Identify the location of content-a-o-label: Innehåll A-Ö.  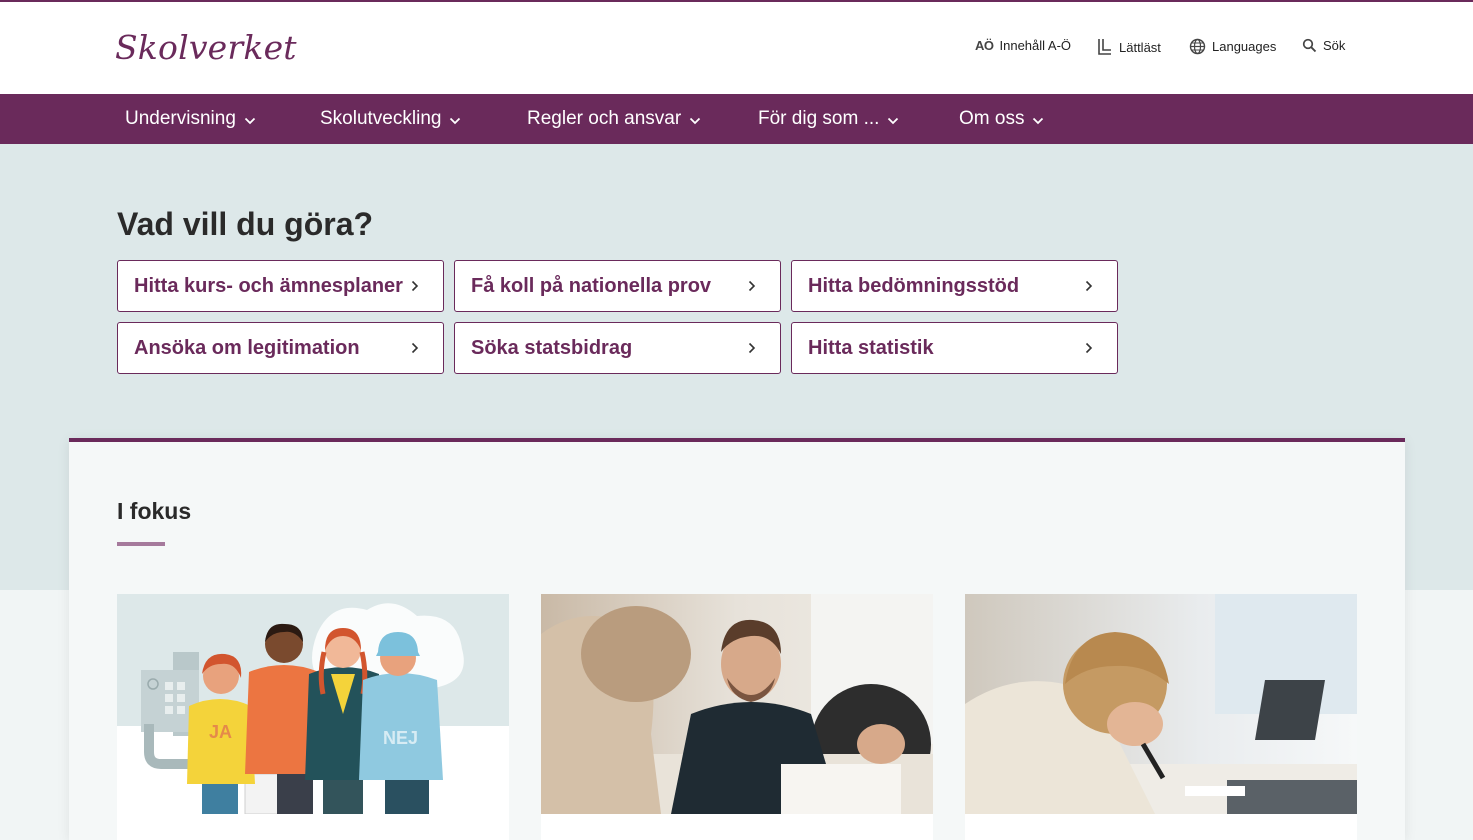
(1035, 45).